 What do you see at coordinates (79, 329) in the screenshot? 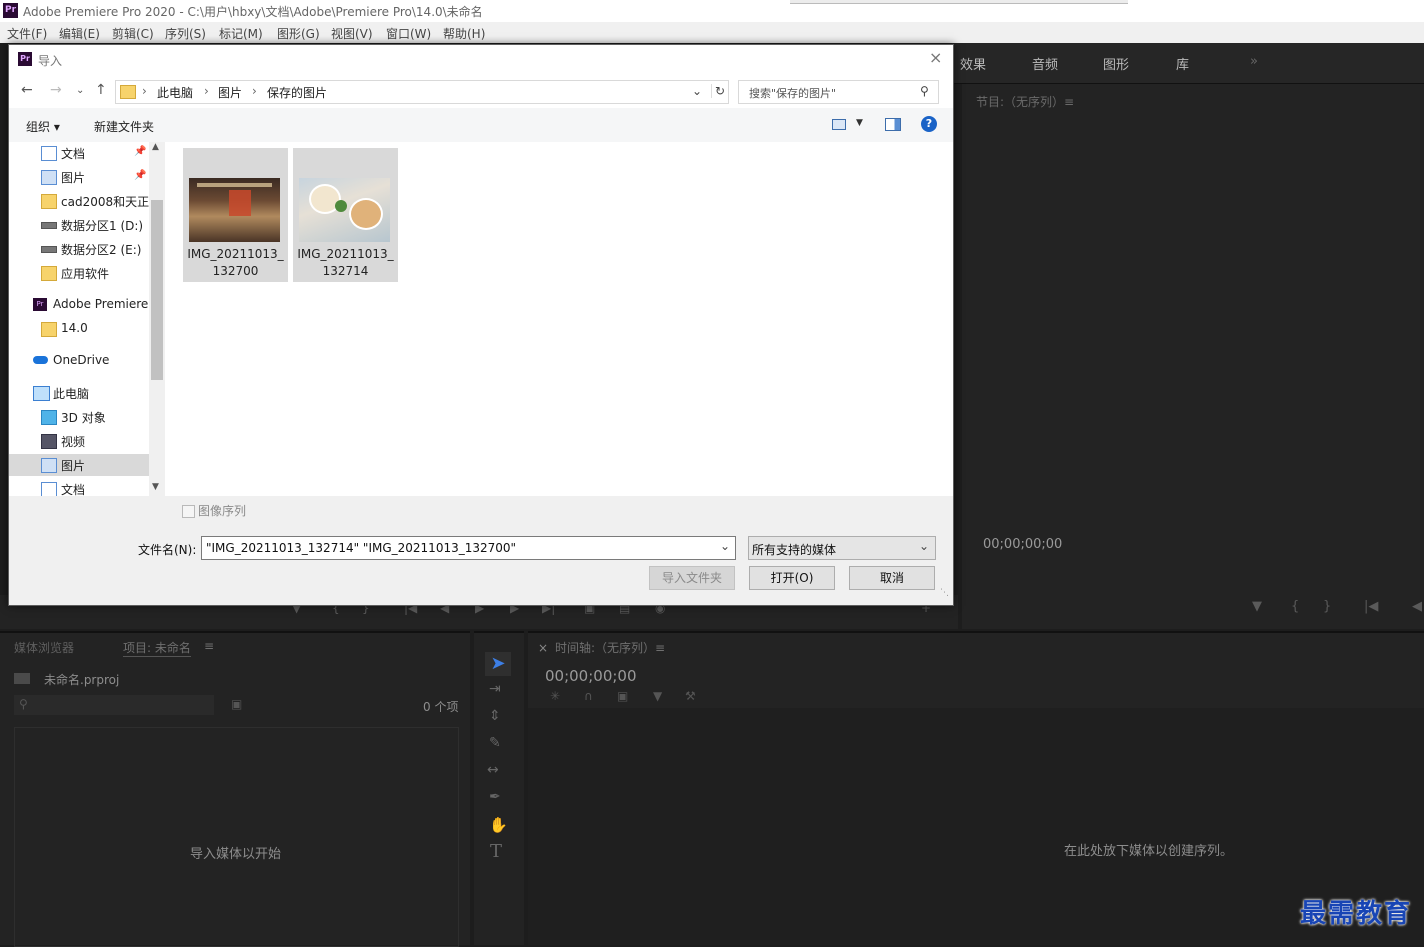
I see `nav-item-14-0: 14.0` at bounding box center [79, 329].